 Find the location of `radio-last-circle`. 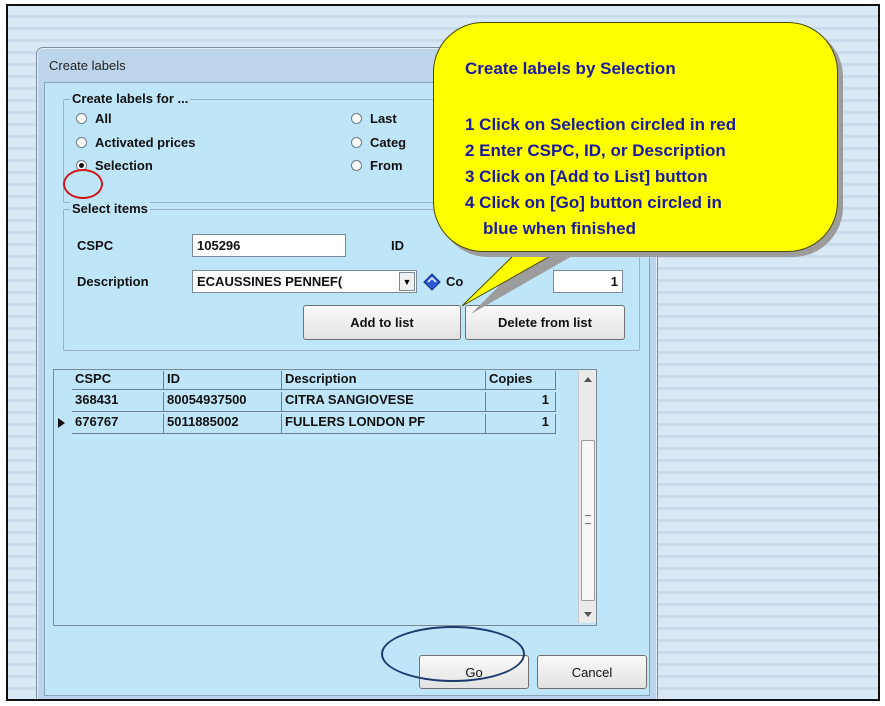

radio-last-circle is located at coordinates (356, 118).